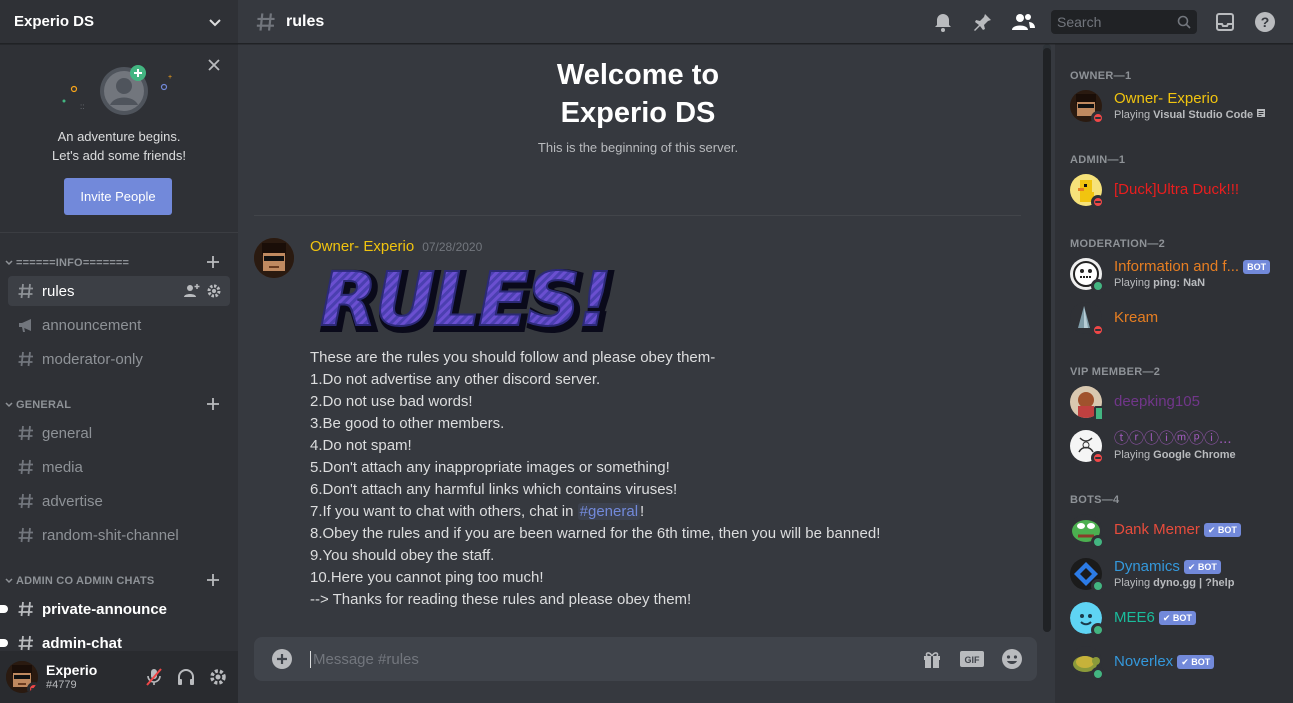 Image resolution: width=1293 pixels, height=703 pixels. What do you see at coordinates (1134, 455) in the screenshot?
I see `playing-prefix: Playing` at bounding box center [1134, 455].